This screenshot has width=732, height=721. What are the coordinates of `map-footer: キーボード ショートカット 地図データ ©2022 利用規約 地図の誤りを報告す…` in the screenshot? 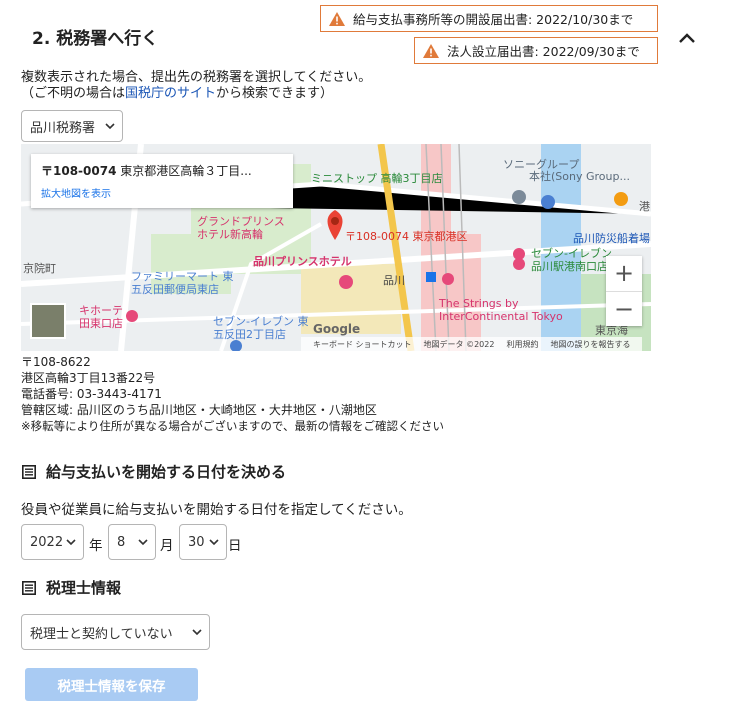 It's located at (472, 344).